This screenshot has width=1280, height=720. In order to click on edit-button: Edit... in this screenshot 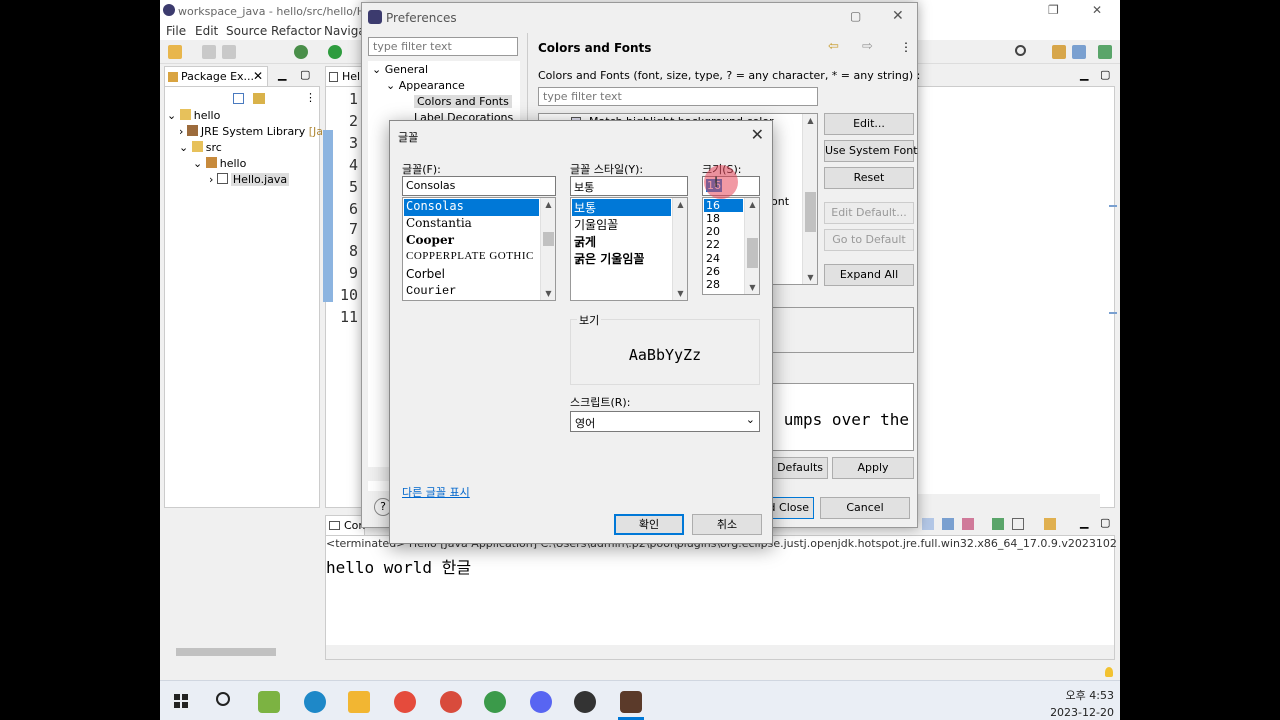, I will do `click(869, 124)`.